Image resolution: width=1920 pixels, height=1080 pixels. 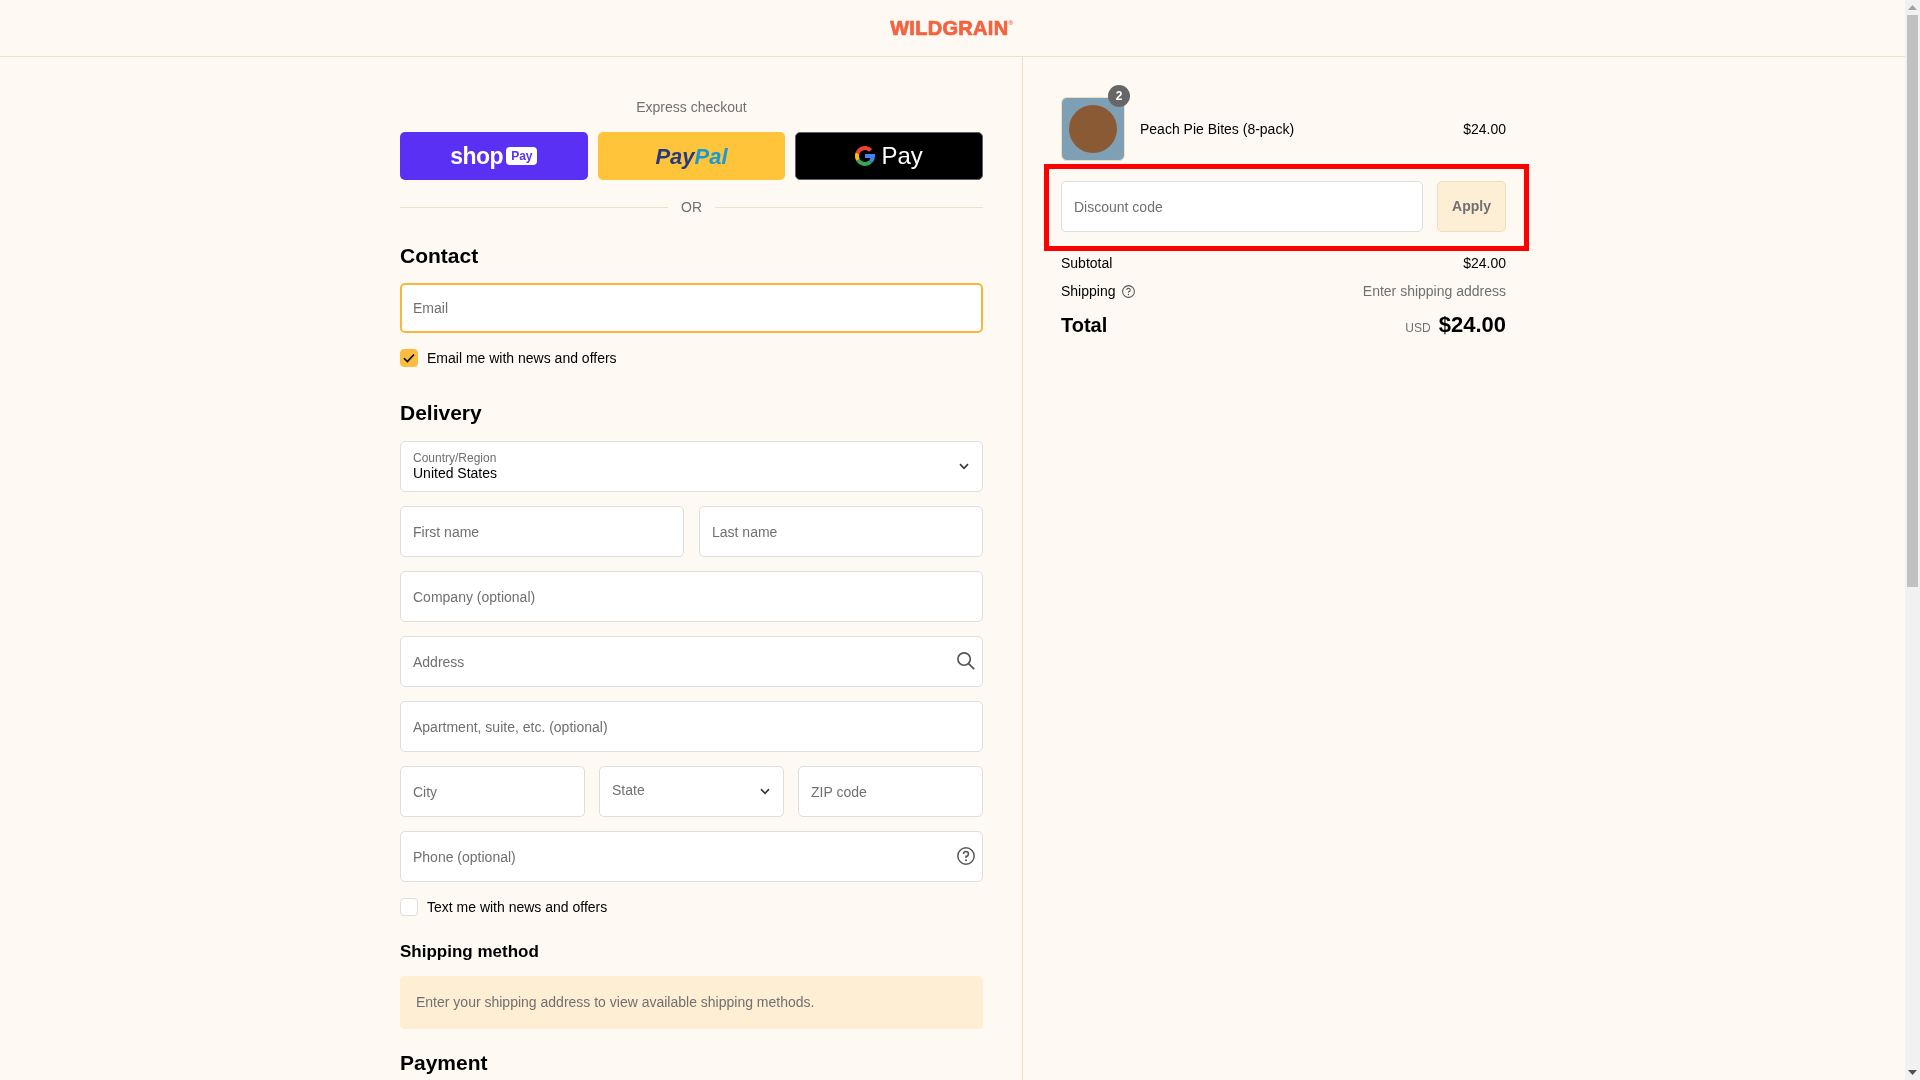 What do you see at coordinates (691, 207) in the screenshot?
I see `divider-text: OR` at bounding box center [691, 207].